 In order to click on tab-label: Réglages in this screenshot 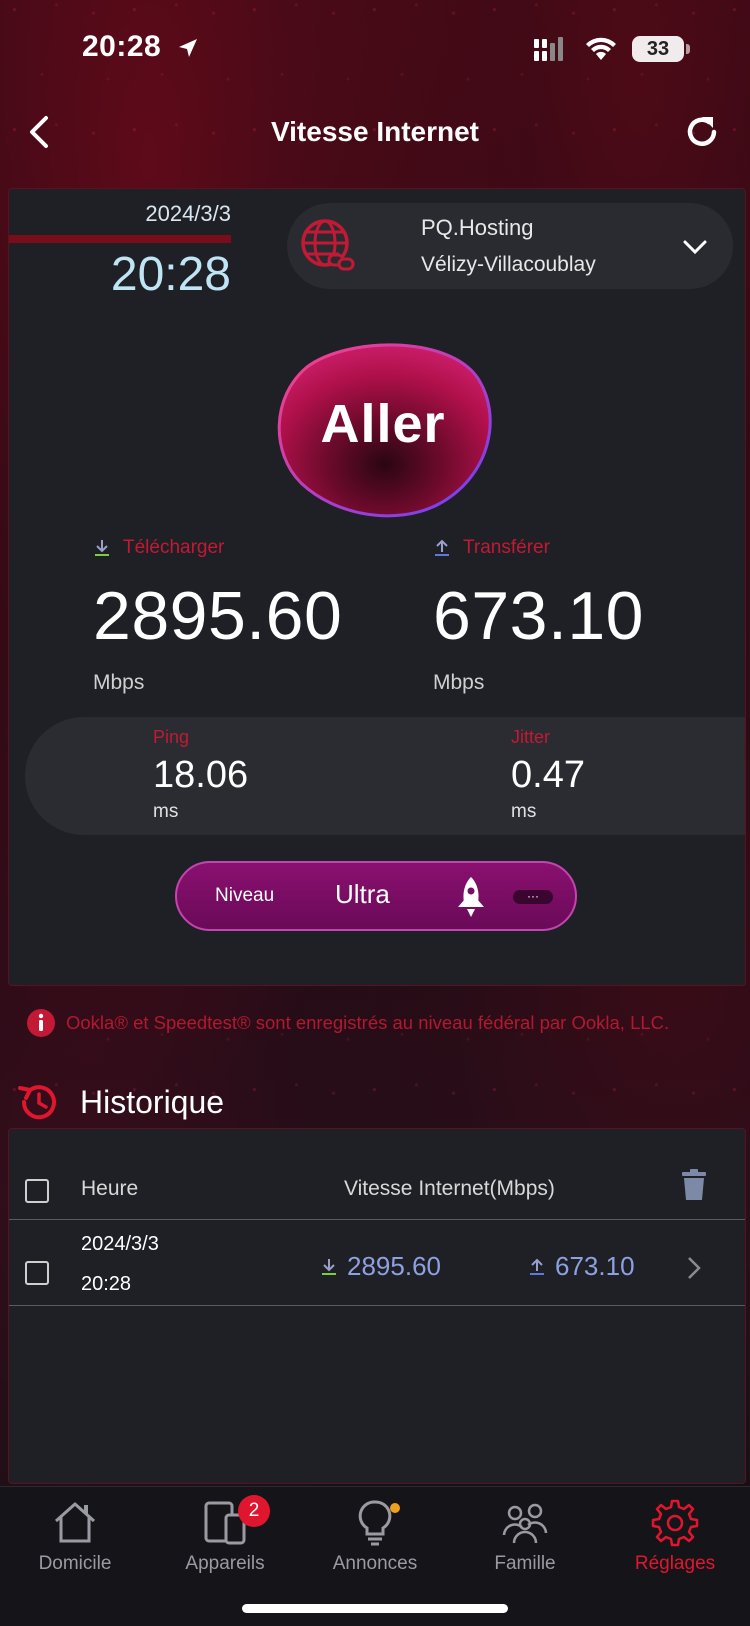, I will do `click(675, 1563)`.